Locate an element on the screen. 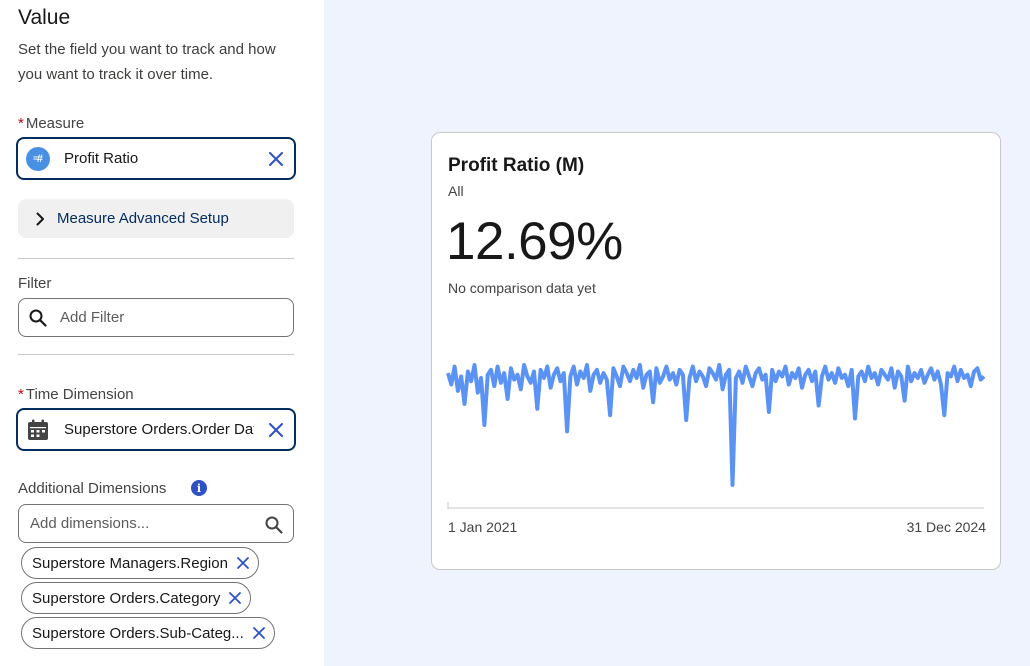 The image size is (1030, 666). filter-input: Add Filter is located at coordinates (156, 317).